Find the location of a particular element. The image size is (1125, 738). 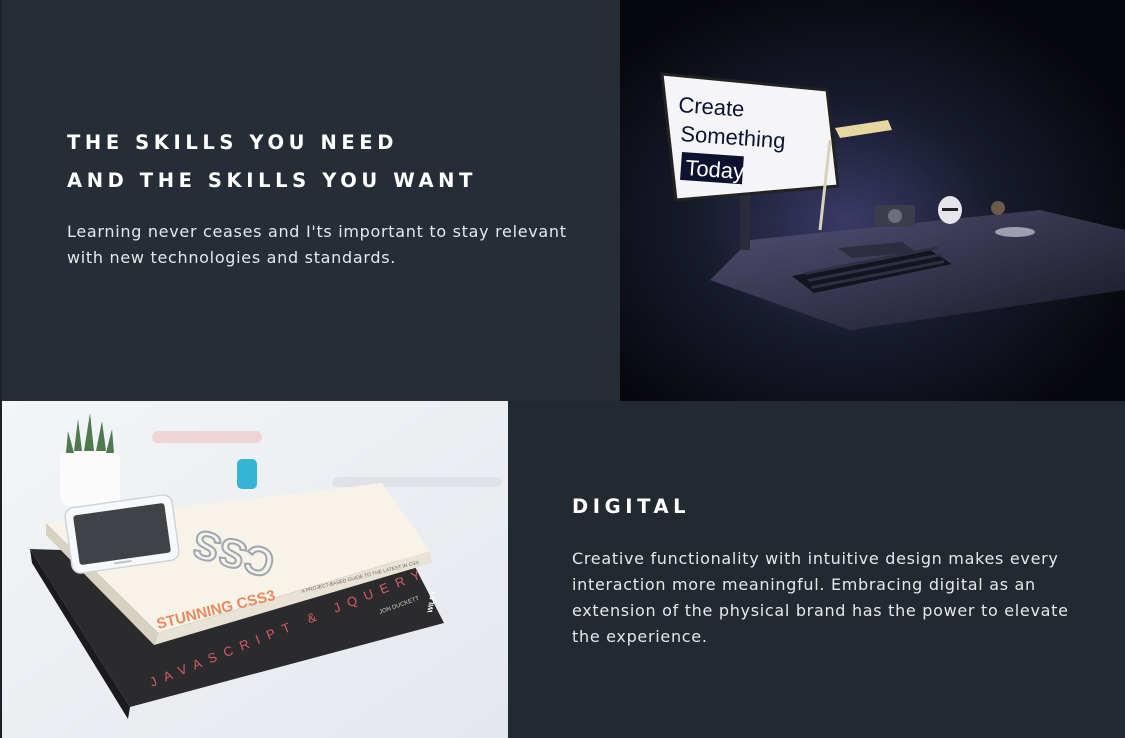

monitor-text-today: Today is located at coordinates (715, 169).